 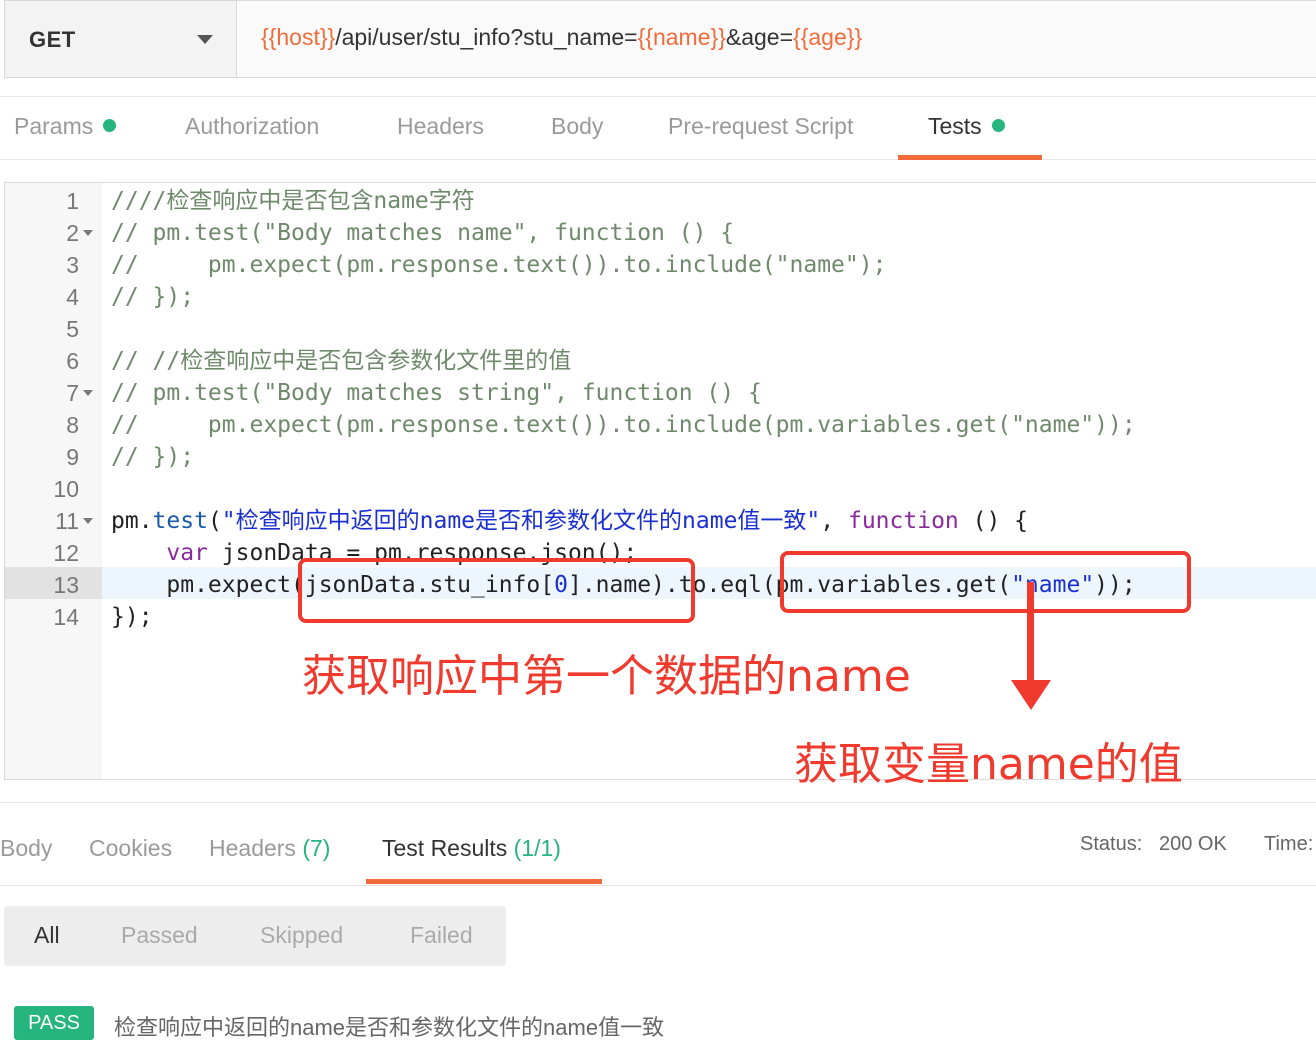 What do you see at coordinates (759, 37) in the screenshot?
I see `url-segment: &age=` at bounding box center [759, 37].